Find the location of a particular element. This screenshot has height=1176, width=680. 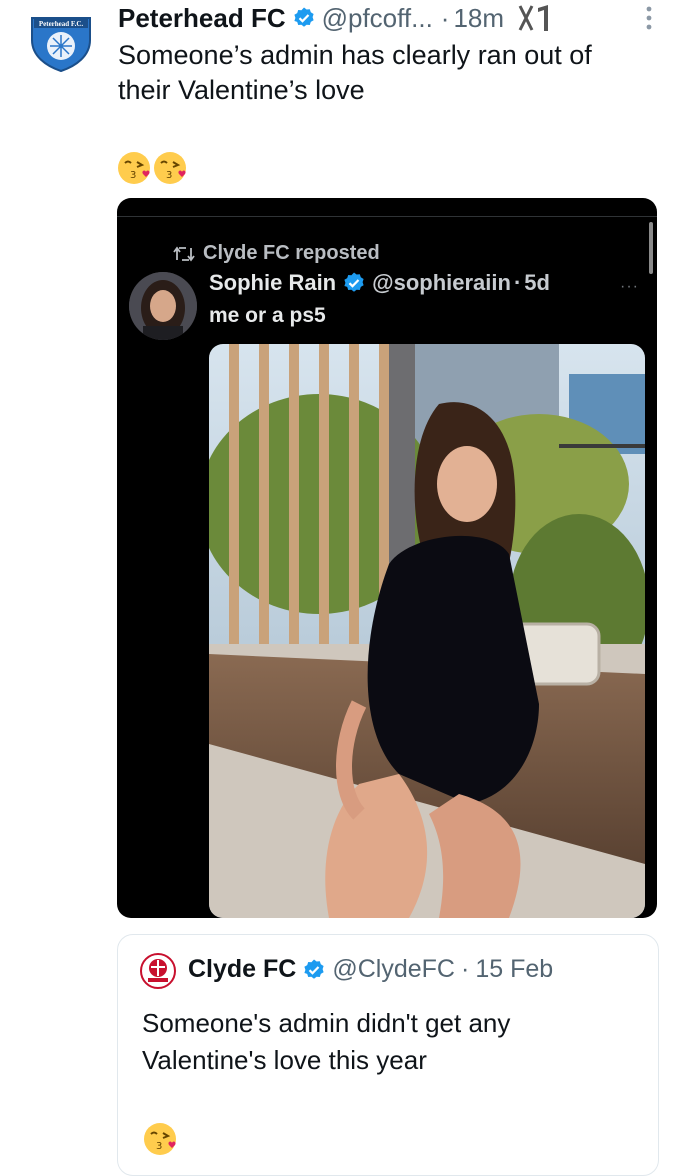

repost-indicator: Clyde FC reposted is located at coordinates (276, 253).